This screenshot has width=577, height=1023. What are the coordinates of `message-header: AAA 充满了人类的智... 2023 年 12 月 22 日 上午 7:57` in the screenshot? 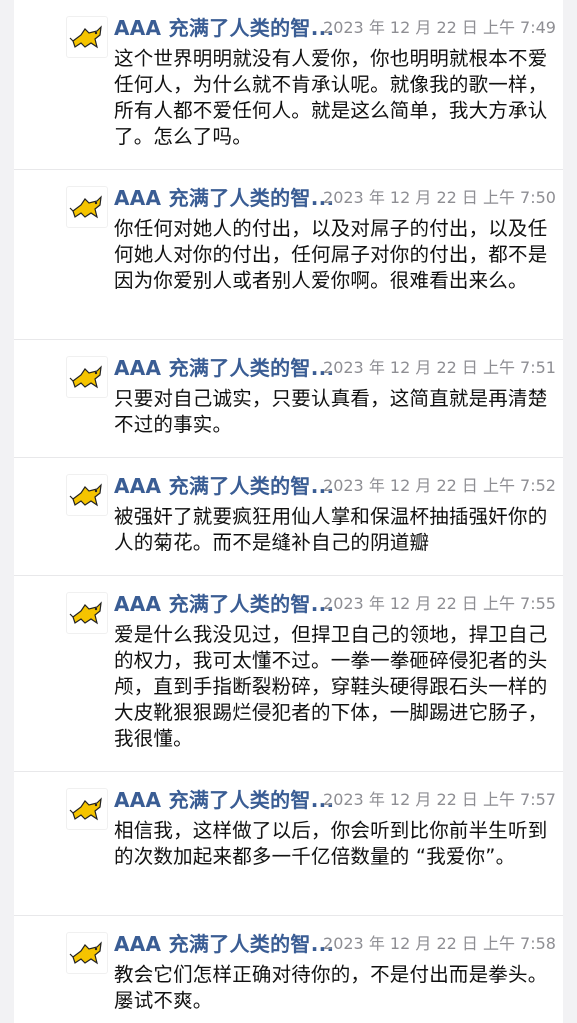 It's located at (338, 799).